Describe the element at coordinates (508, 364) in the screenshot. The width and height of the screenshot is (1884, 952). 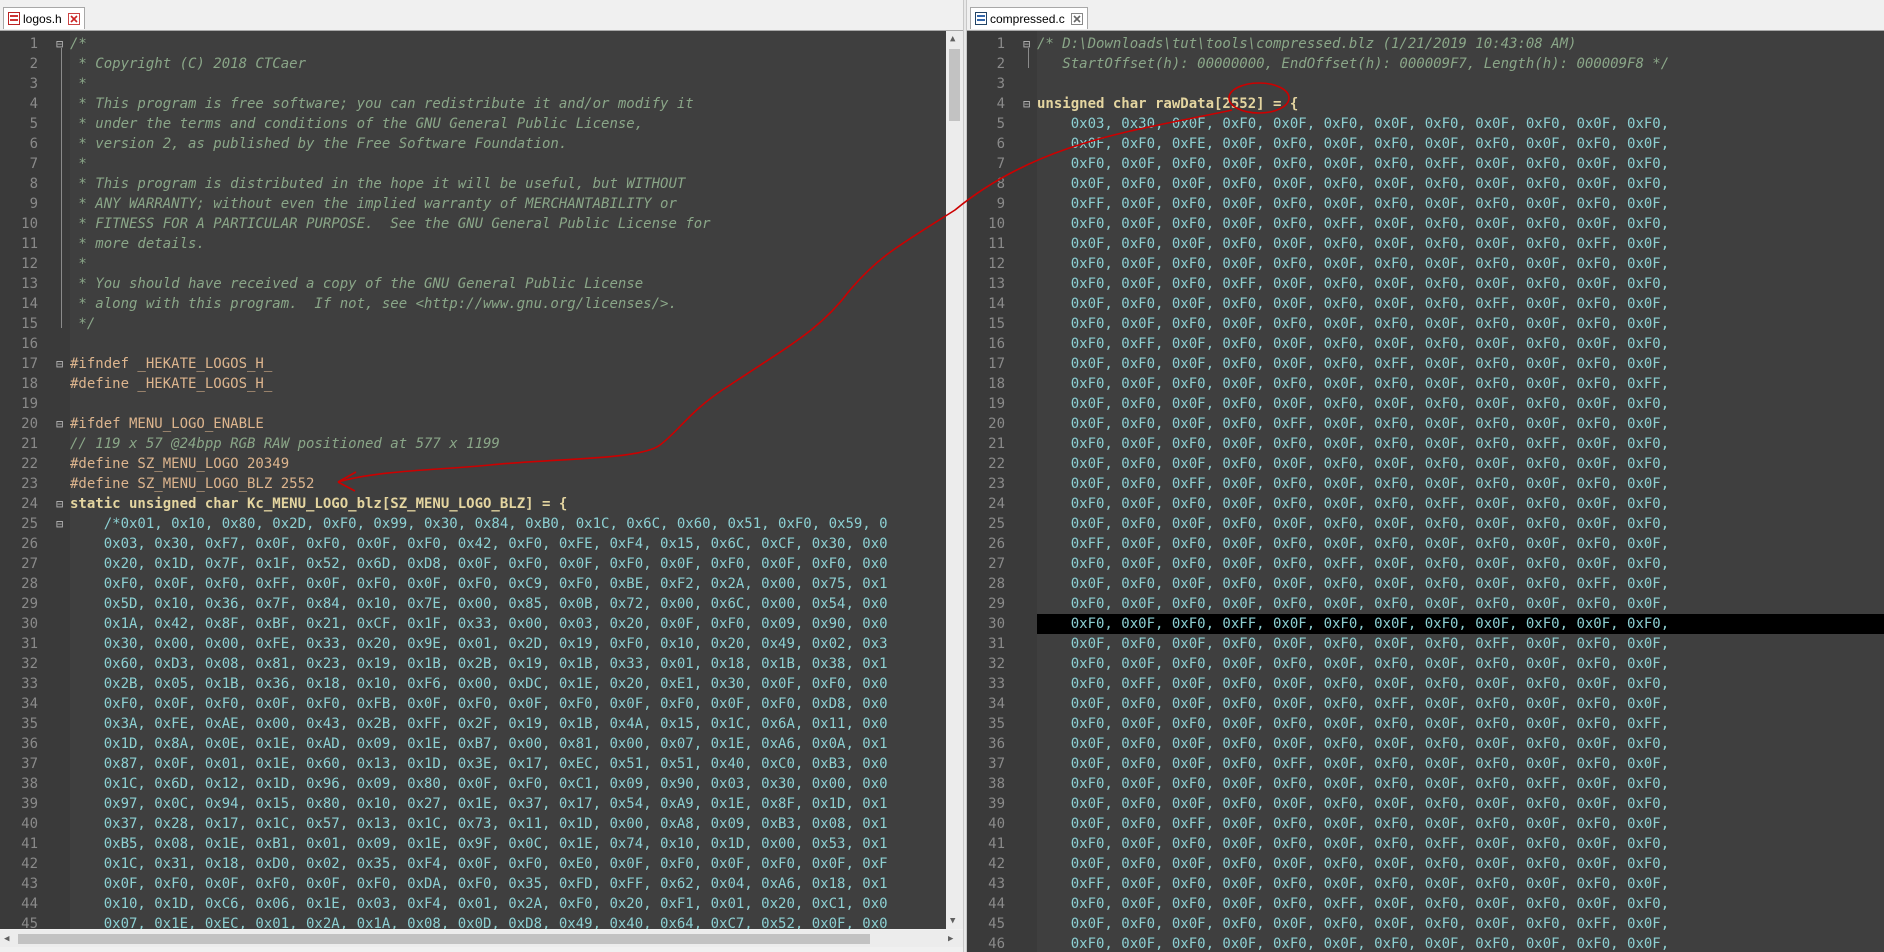
I see `code-line: #ifndef _HEKATE_LOGOS_H_` at that location.